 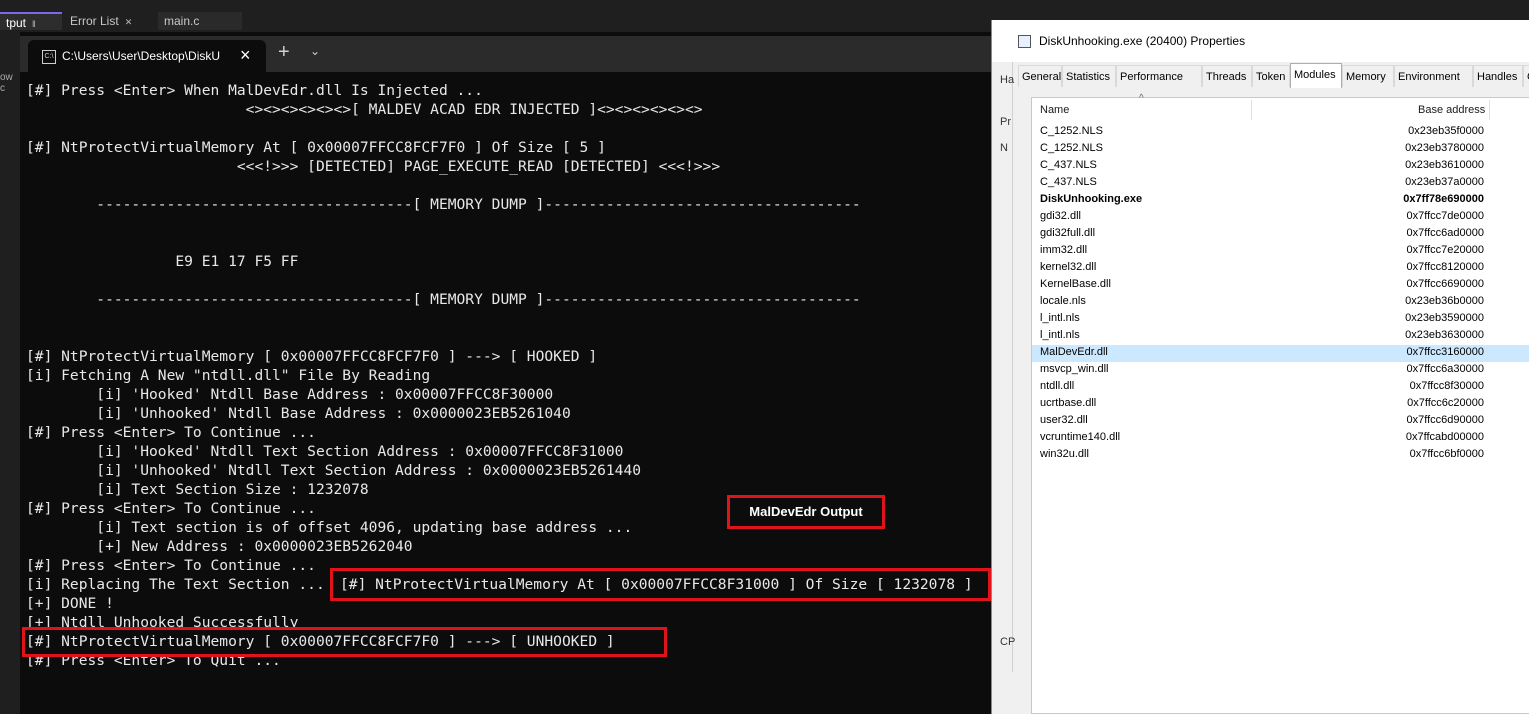 I want to click on module-name: gdi32.dll, so click(x=1060, y=216).